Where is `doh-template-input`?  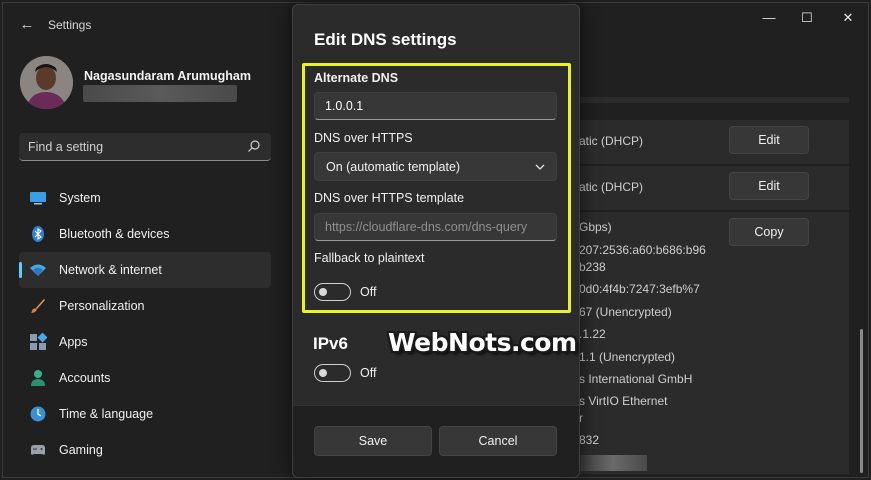
doh-template-input is located at coordinates (435, 227).